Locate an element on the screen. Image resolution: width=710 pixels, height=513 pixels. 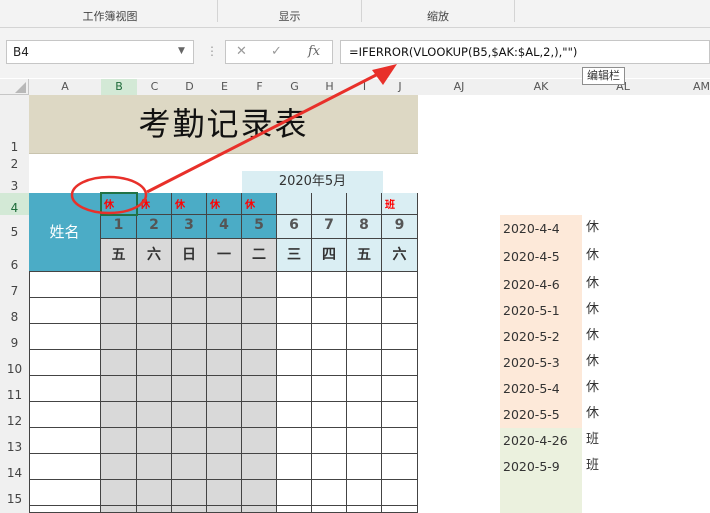
highlight-circle is located at coordinates (109, 195).